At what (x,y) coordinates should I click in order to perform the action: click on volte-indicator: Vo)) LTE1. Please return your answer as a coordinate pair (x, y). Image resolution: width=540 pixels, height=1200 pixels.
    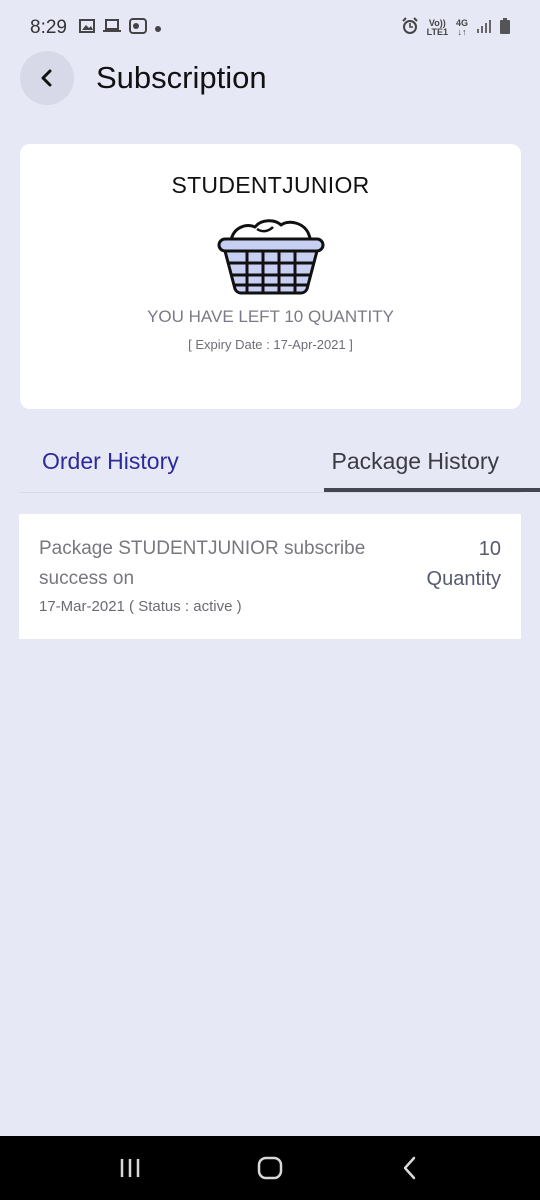
    Looking at the image, I should click on (437, 27).